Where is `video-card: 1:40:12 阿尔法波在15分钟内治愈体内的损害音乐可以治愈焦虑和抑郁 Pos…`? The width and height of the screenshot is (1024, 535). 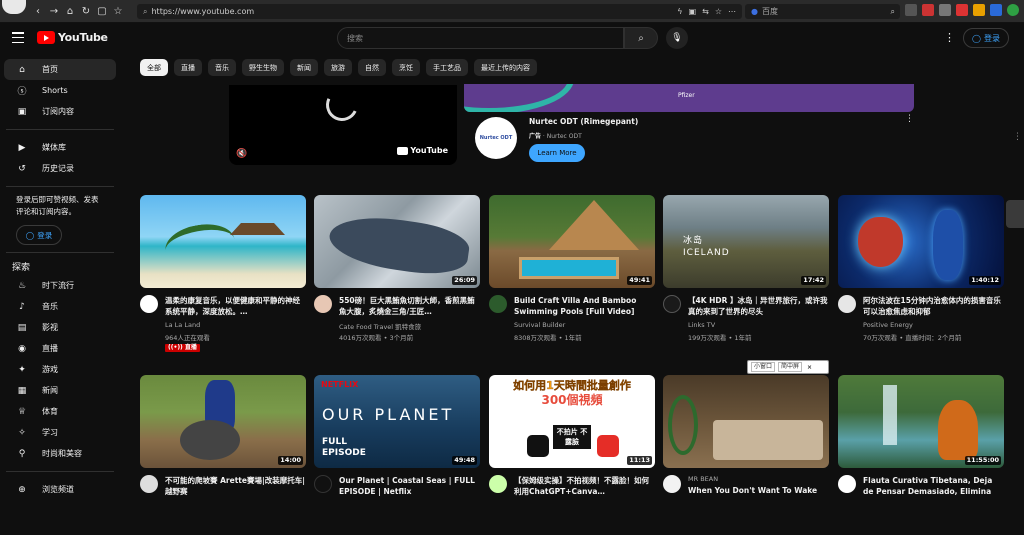 video-card: 1:40:12 阿尔法波在15分钟内治愈体内的损害音乐可以治愈焦虑和抑郁 Pos… is located at coordinates (921, 275).